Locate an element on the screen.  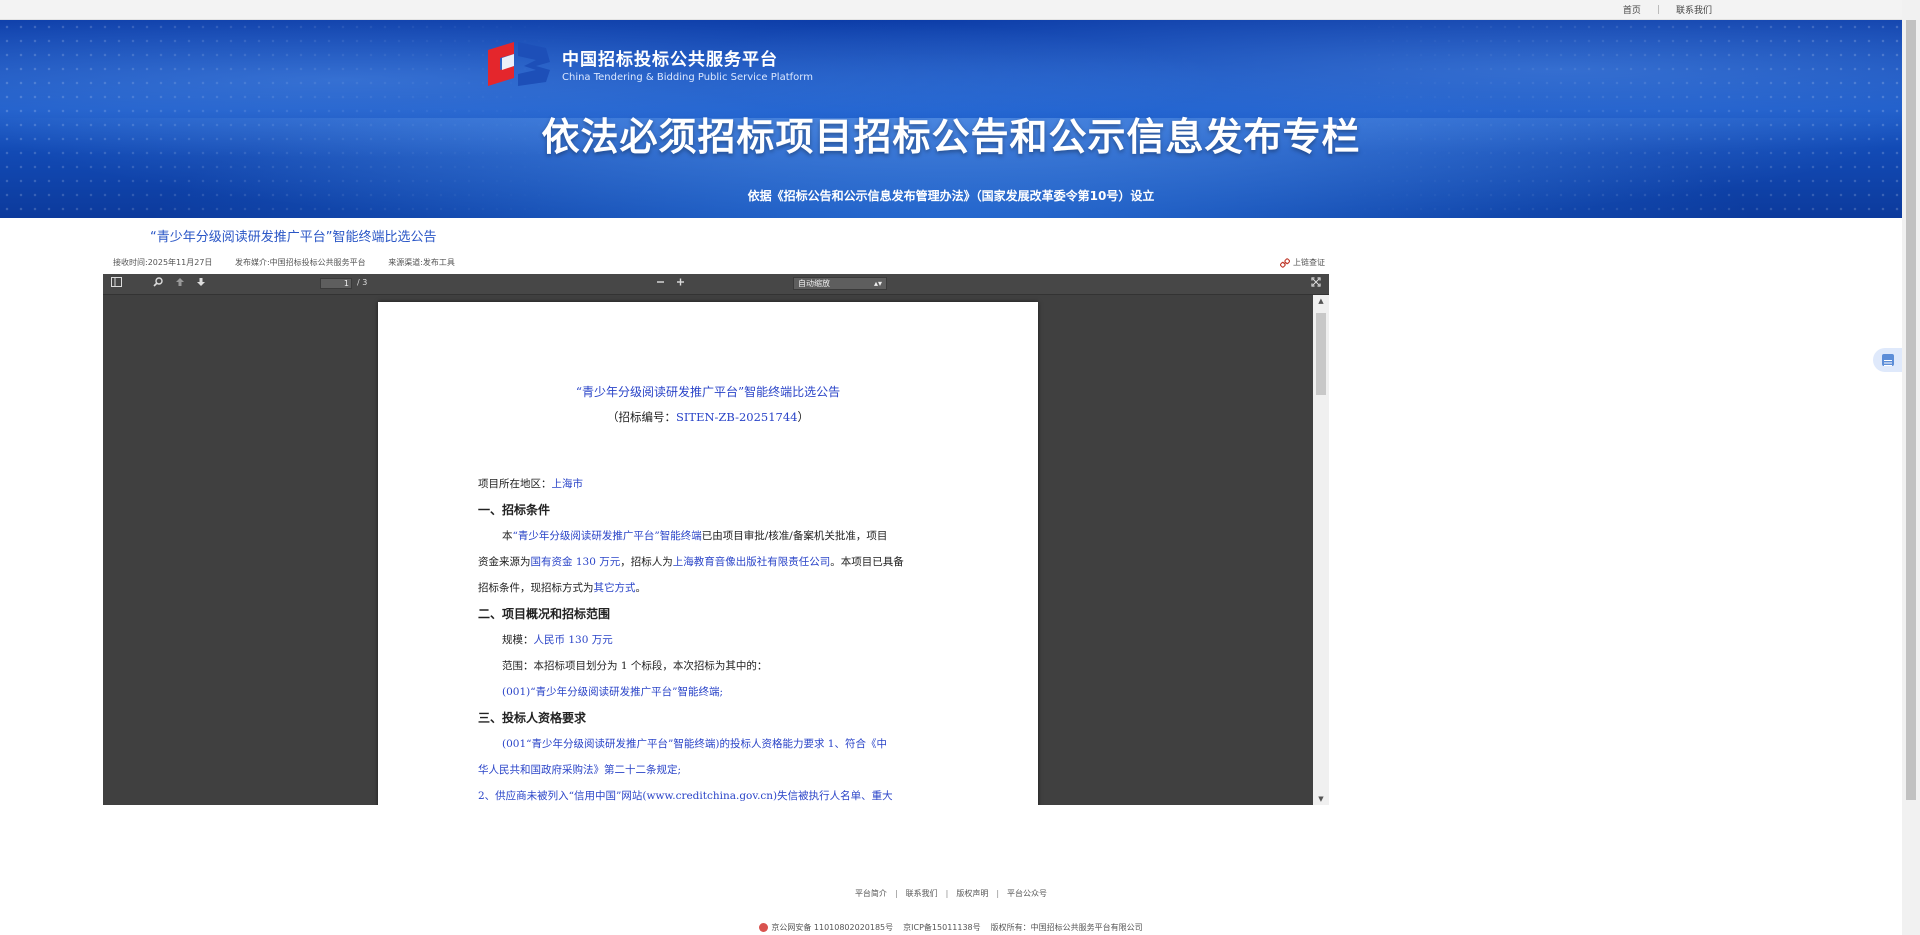
p1b-post: 。本项目已具备 is located at coordinates (867, 562).